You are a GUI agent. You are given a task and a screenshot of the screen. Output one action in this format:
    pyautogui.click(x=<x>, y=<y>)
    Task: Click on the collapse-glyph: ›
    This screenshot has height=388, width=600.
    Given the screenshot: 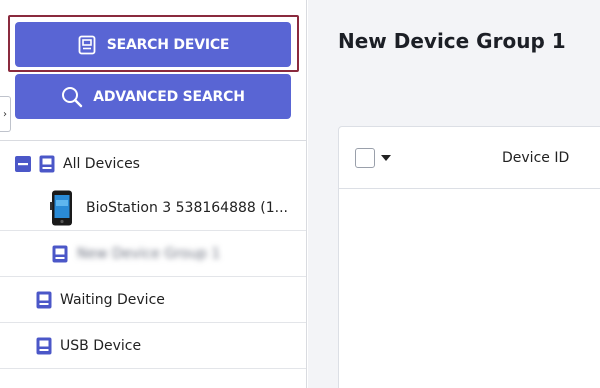 What is the action you would take?
    pyautogui.click(x=5, y=114)
    